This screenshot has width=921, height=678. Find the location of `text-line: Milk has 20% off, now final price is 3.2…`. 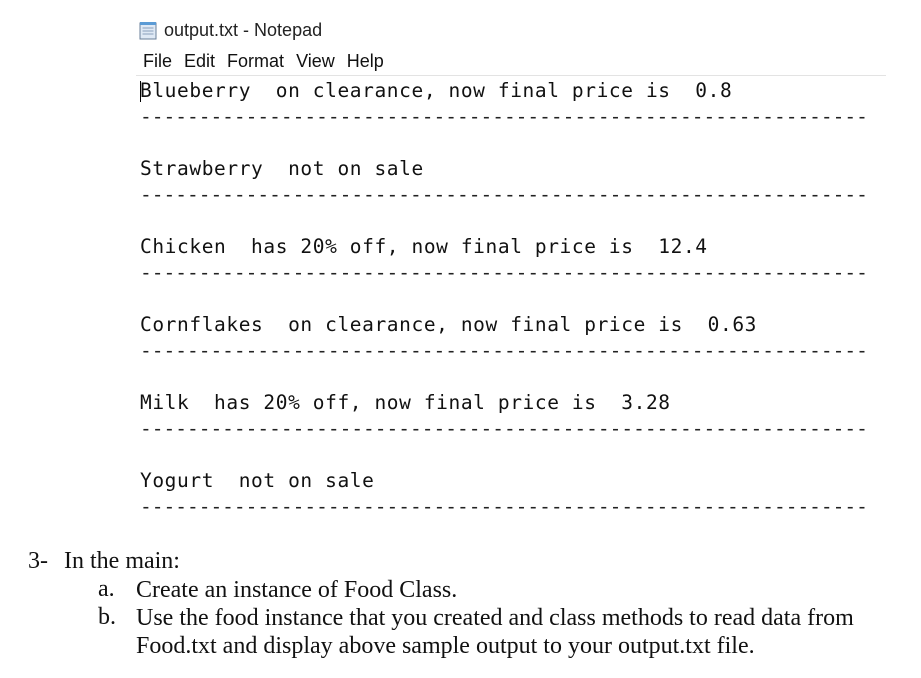

text-line: Milk has 20% off, now final price is 3.2… is located at coordinates (405, 402).